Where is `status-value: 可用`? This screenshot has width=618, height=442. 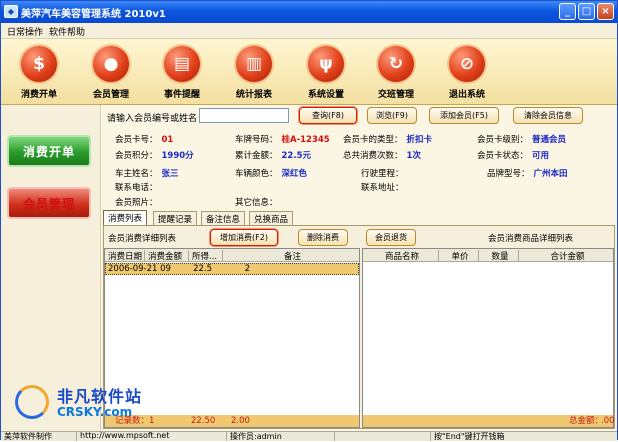
status-value: 可用 is located at coordinates (541, 156).